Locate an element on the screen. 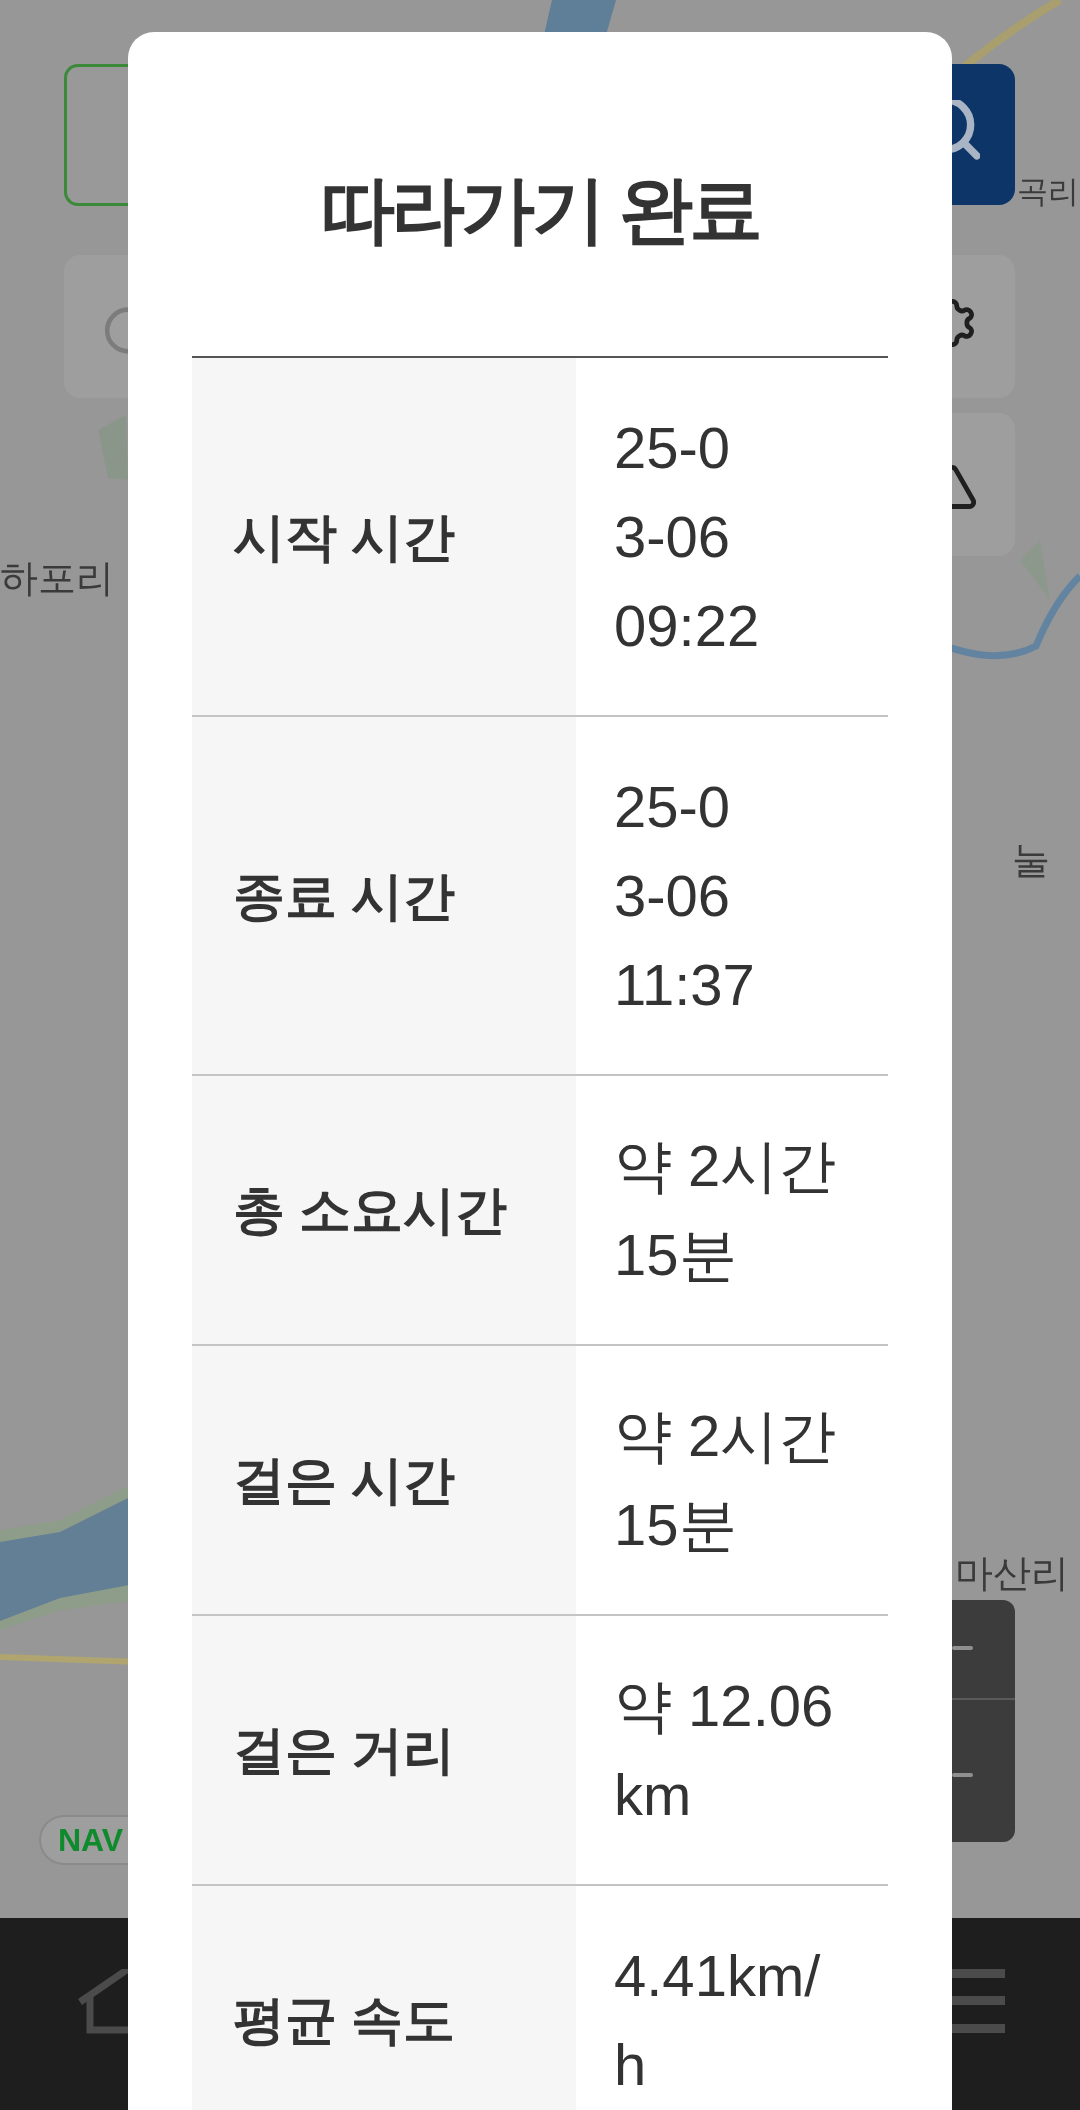 This screenshot has height=2110, width=1080. row-header-cell: 평균 속도 is located at coordinates (384, 1998).